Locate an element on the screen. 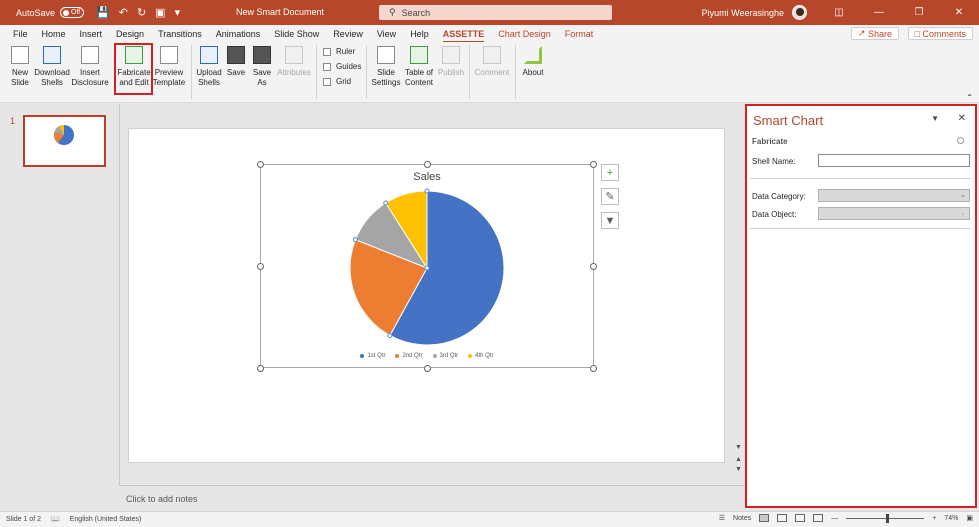 This screenshot has width=979, height=527. zoom-level: 74% is located at coordinates (951, 518).